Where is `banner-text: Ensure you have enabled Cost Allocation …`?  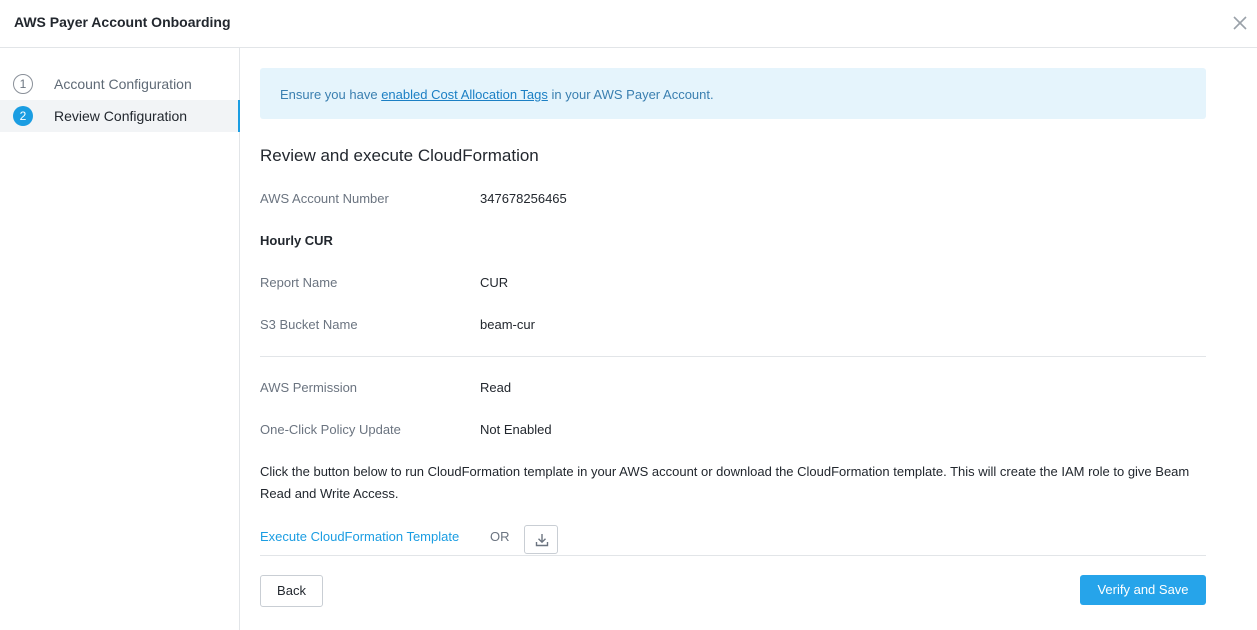
banner-text: Ensure you have enabled Cost Allocation … is located at coordinates (497, 94).